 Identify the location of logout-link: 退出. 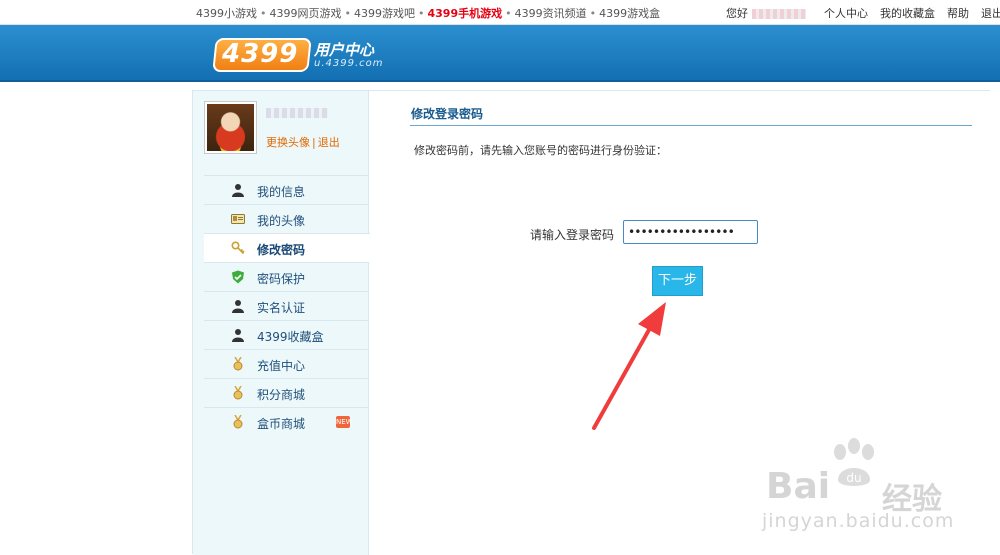
(329, 142).